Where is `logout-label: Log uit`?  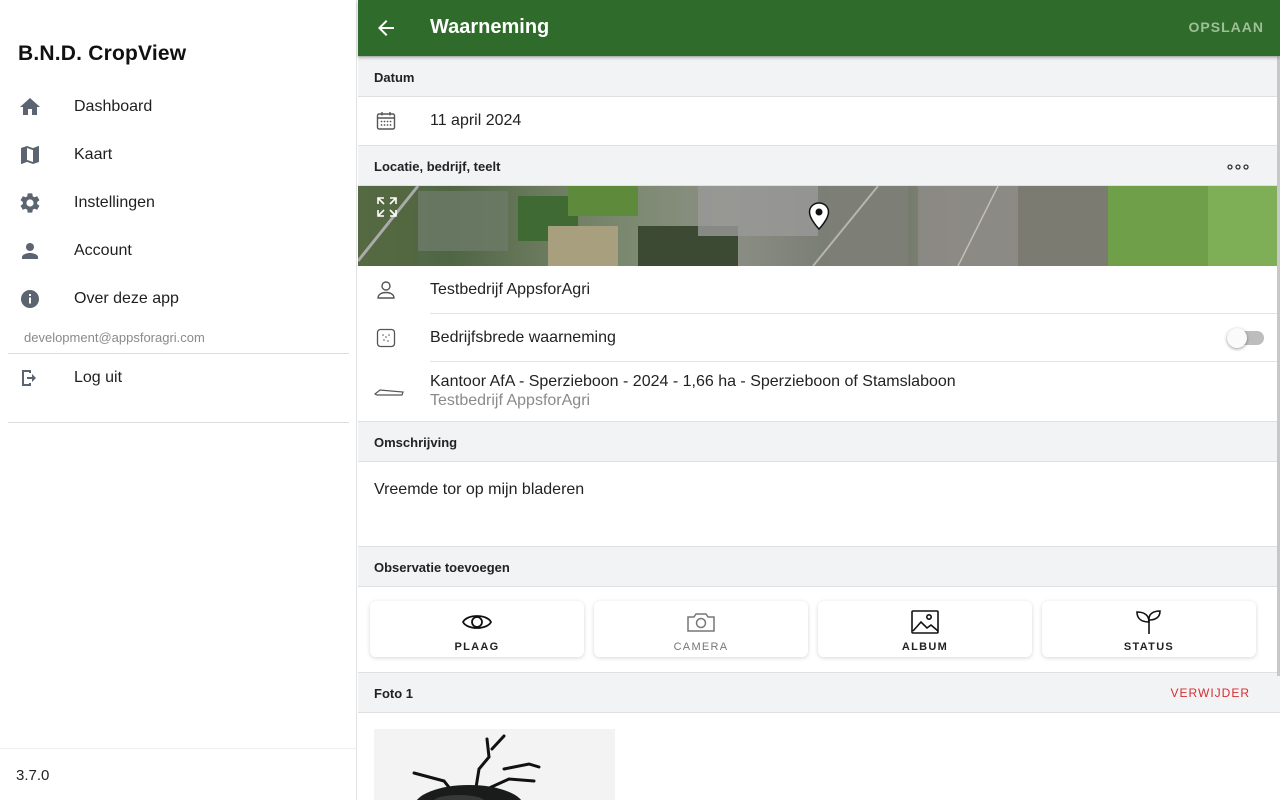 logout-label: Log uit is located at coordinates (98, 377).